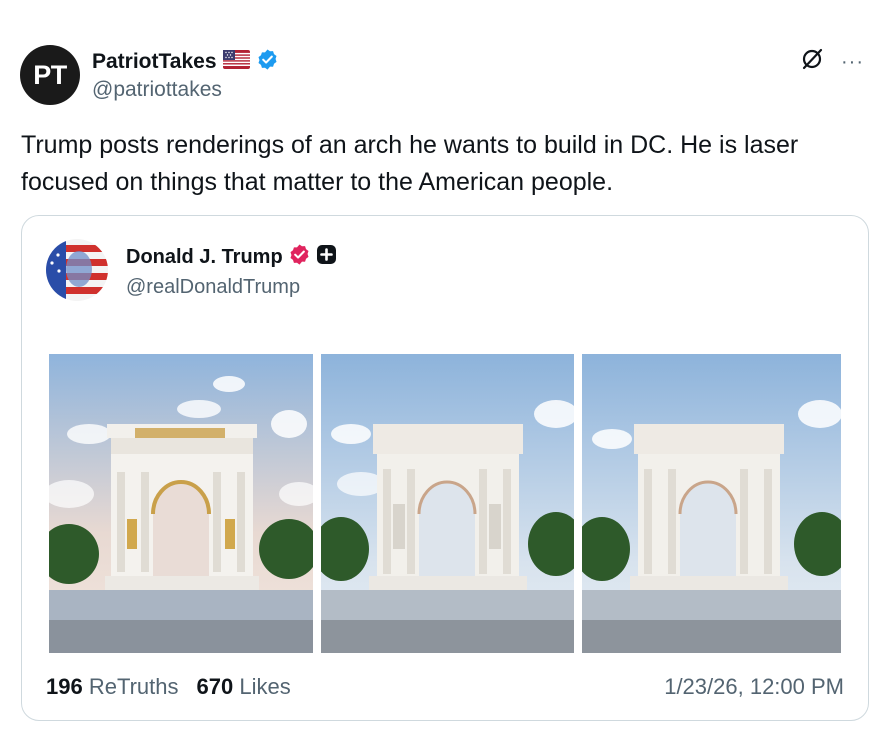  What do you see at coordinates (64, 686) in the screenshot?
I see `retruths-count: 196` at bounding box center [64, 686].